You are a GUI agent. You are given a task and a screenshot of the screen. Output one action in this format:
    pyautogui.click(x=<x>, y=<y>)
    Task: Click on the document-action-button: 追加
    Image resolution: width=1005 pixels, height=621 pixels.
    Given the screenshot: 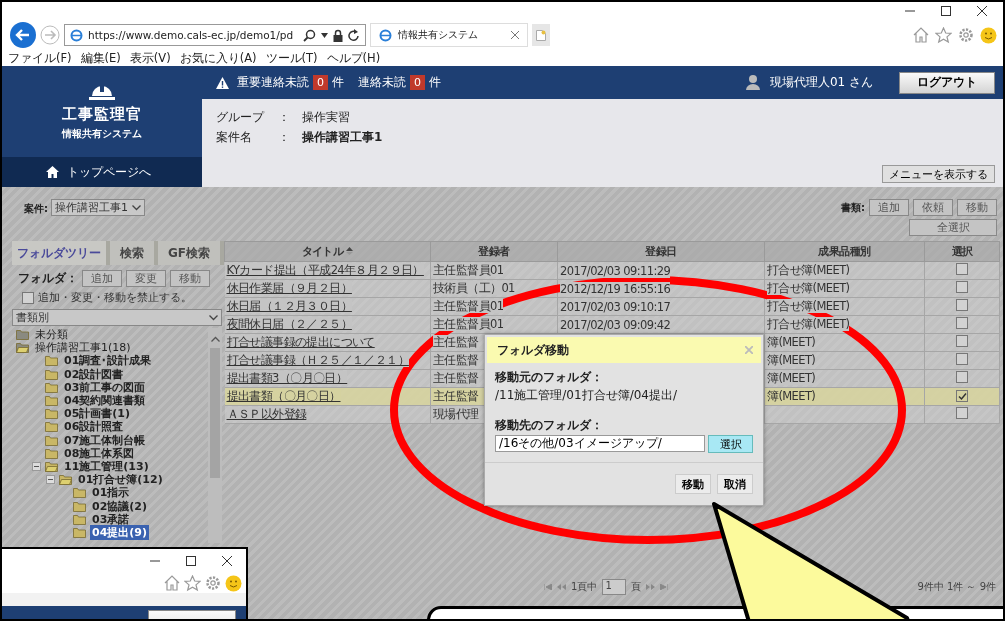 What is the action you would take?
    pyautogui.click(x=889, y=207)
    